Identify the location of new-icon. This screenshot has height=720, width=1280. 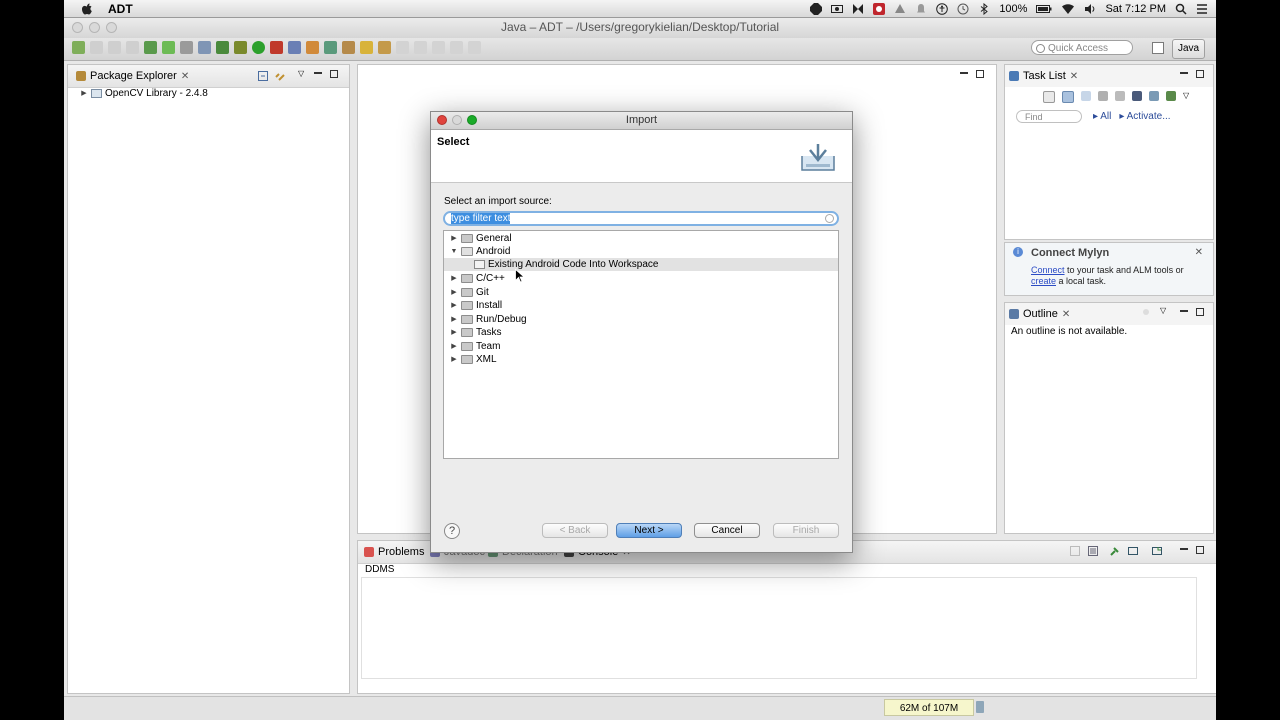
(78, 47).